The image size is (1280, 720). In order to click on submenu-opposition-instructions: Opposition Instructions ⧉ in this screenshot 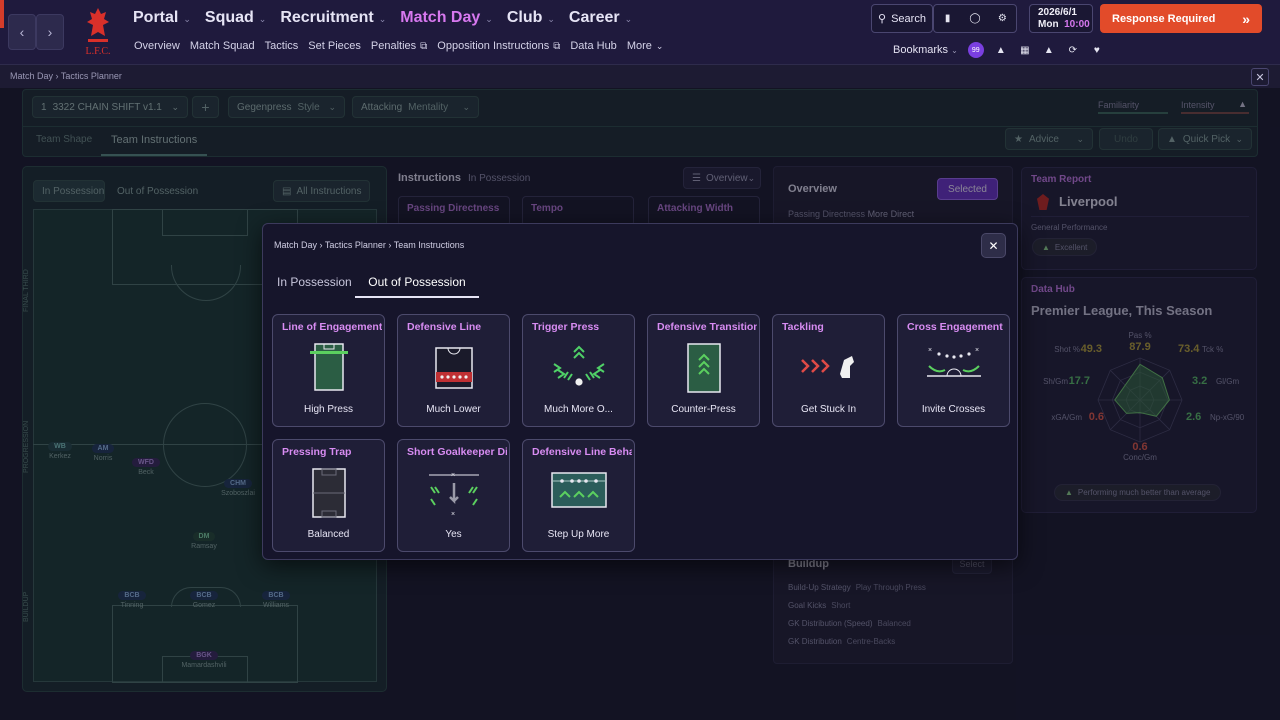, I will do `click(498, 46)`.